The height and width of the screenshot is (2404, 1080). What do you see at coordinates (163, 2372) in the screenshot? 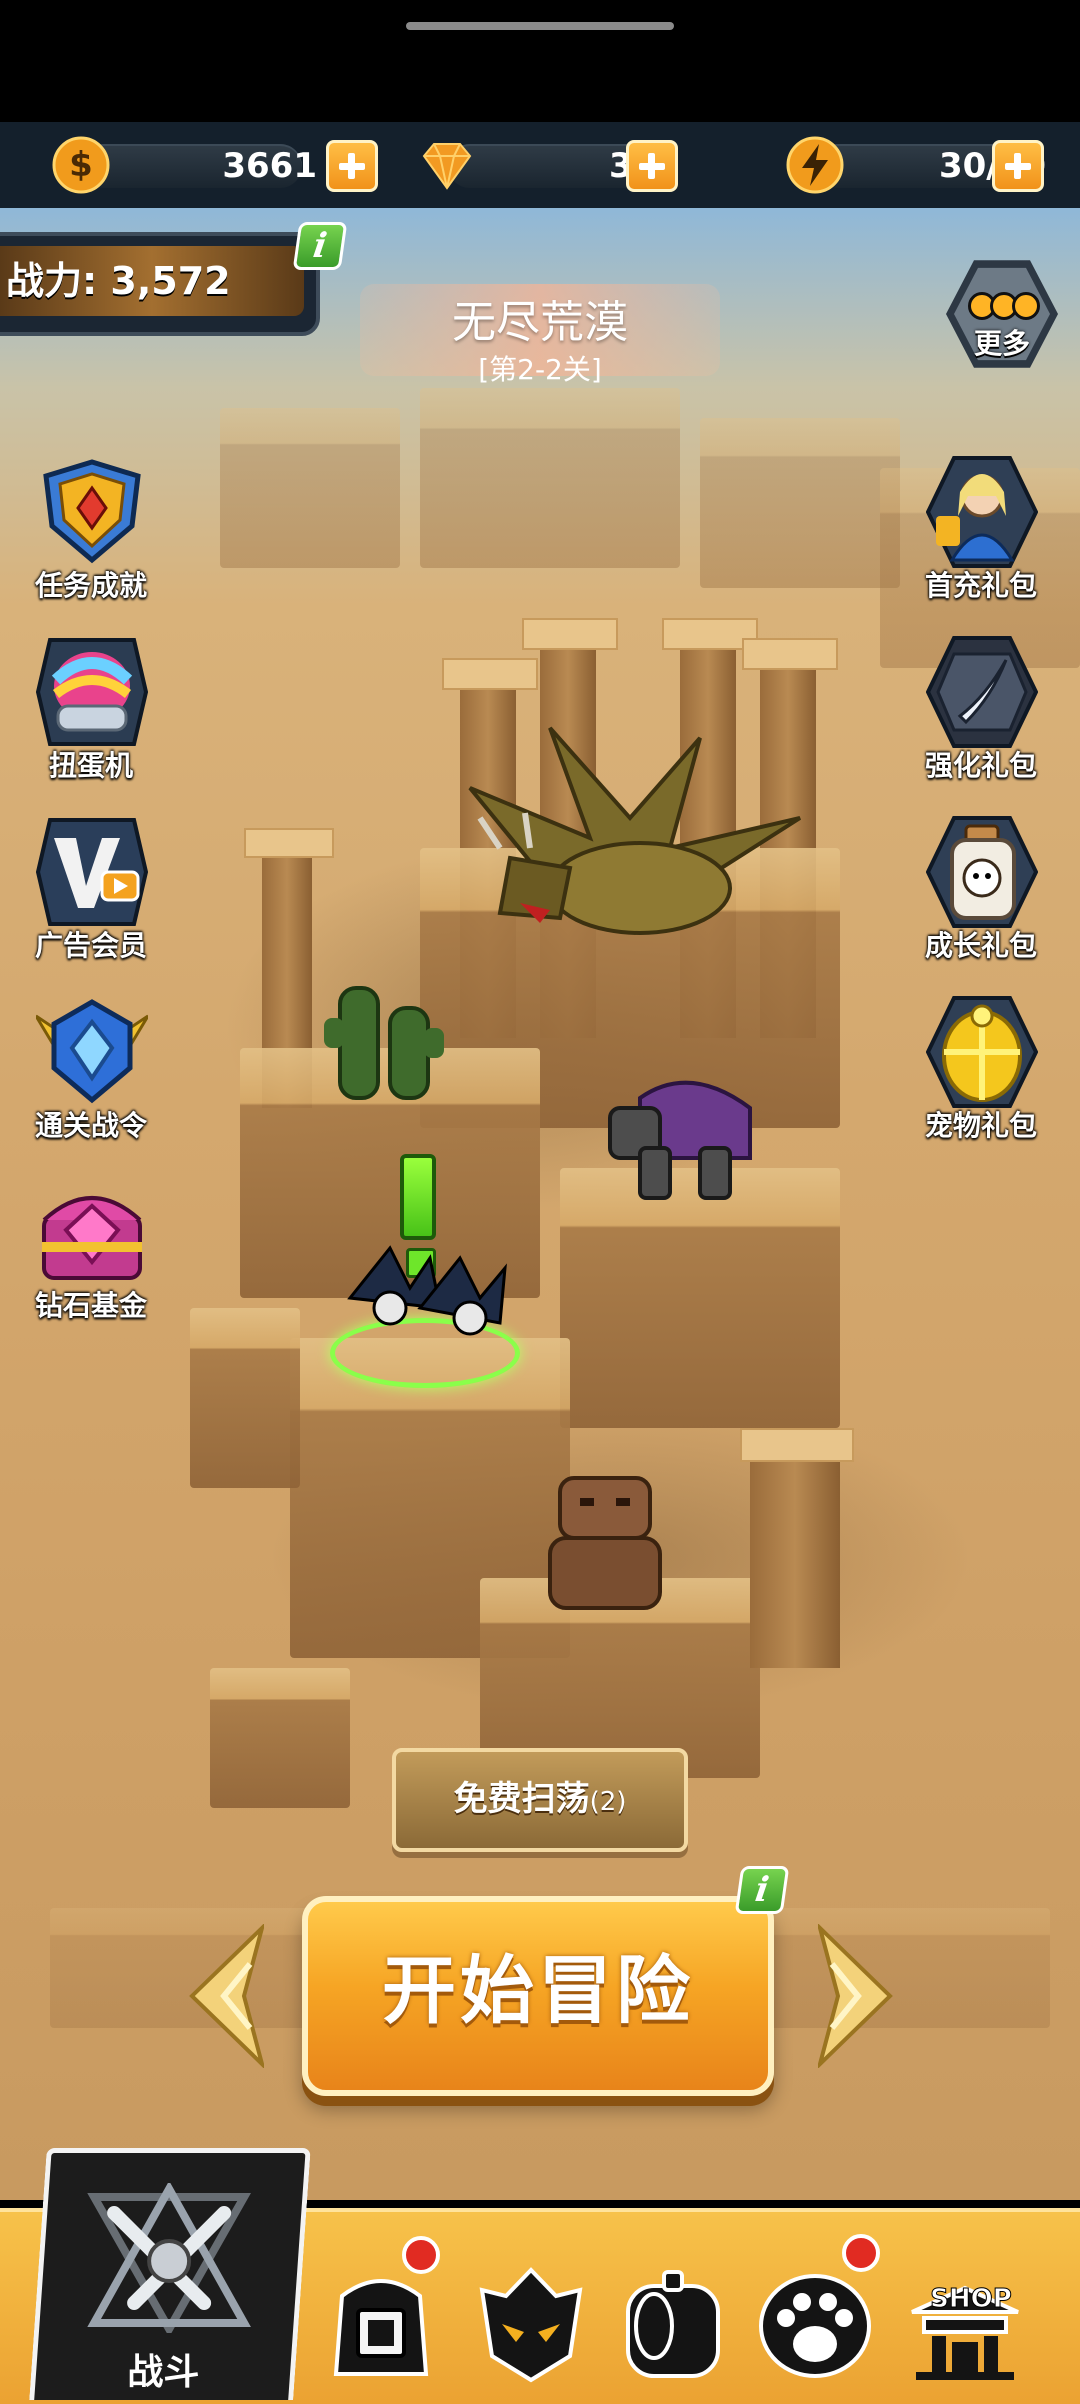
I see `tab-battle-label: 战斗` at bounding box center [163, 2372].